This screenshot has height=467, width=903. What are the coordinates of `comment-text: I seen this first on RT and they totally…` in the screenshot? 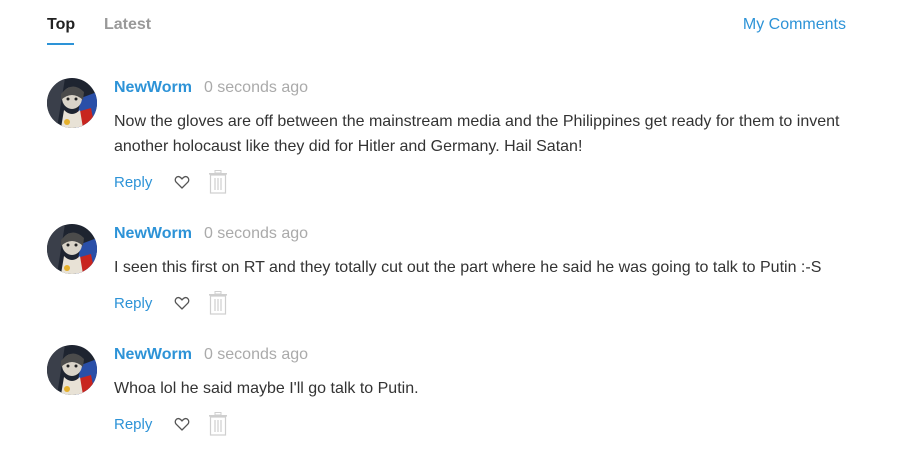 It's located at (468, 267).